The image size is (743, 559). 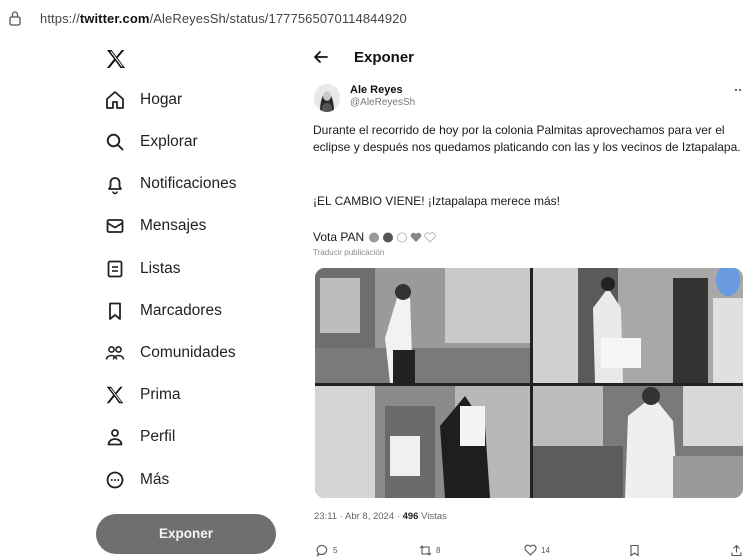 I want to click on page-header: Exponer, so click(x=363, y=57).